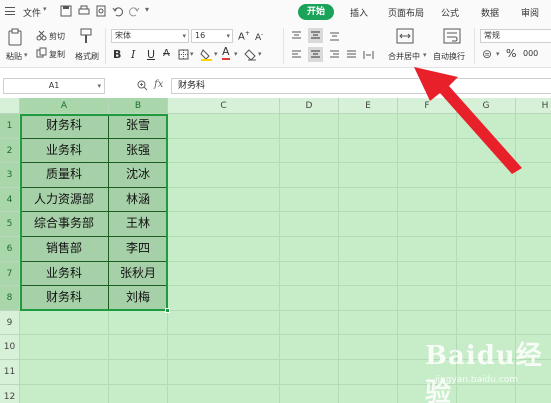 Image resolution: width=551 pixels, height=403 pixels. I want to click on file-menu-dropdown-icon: ▾, so click(45, 9).